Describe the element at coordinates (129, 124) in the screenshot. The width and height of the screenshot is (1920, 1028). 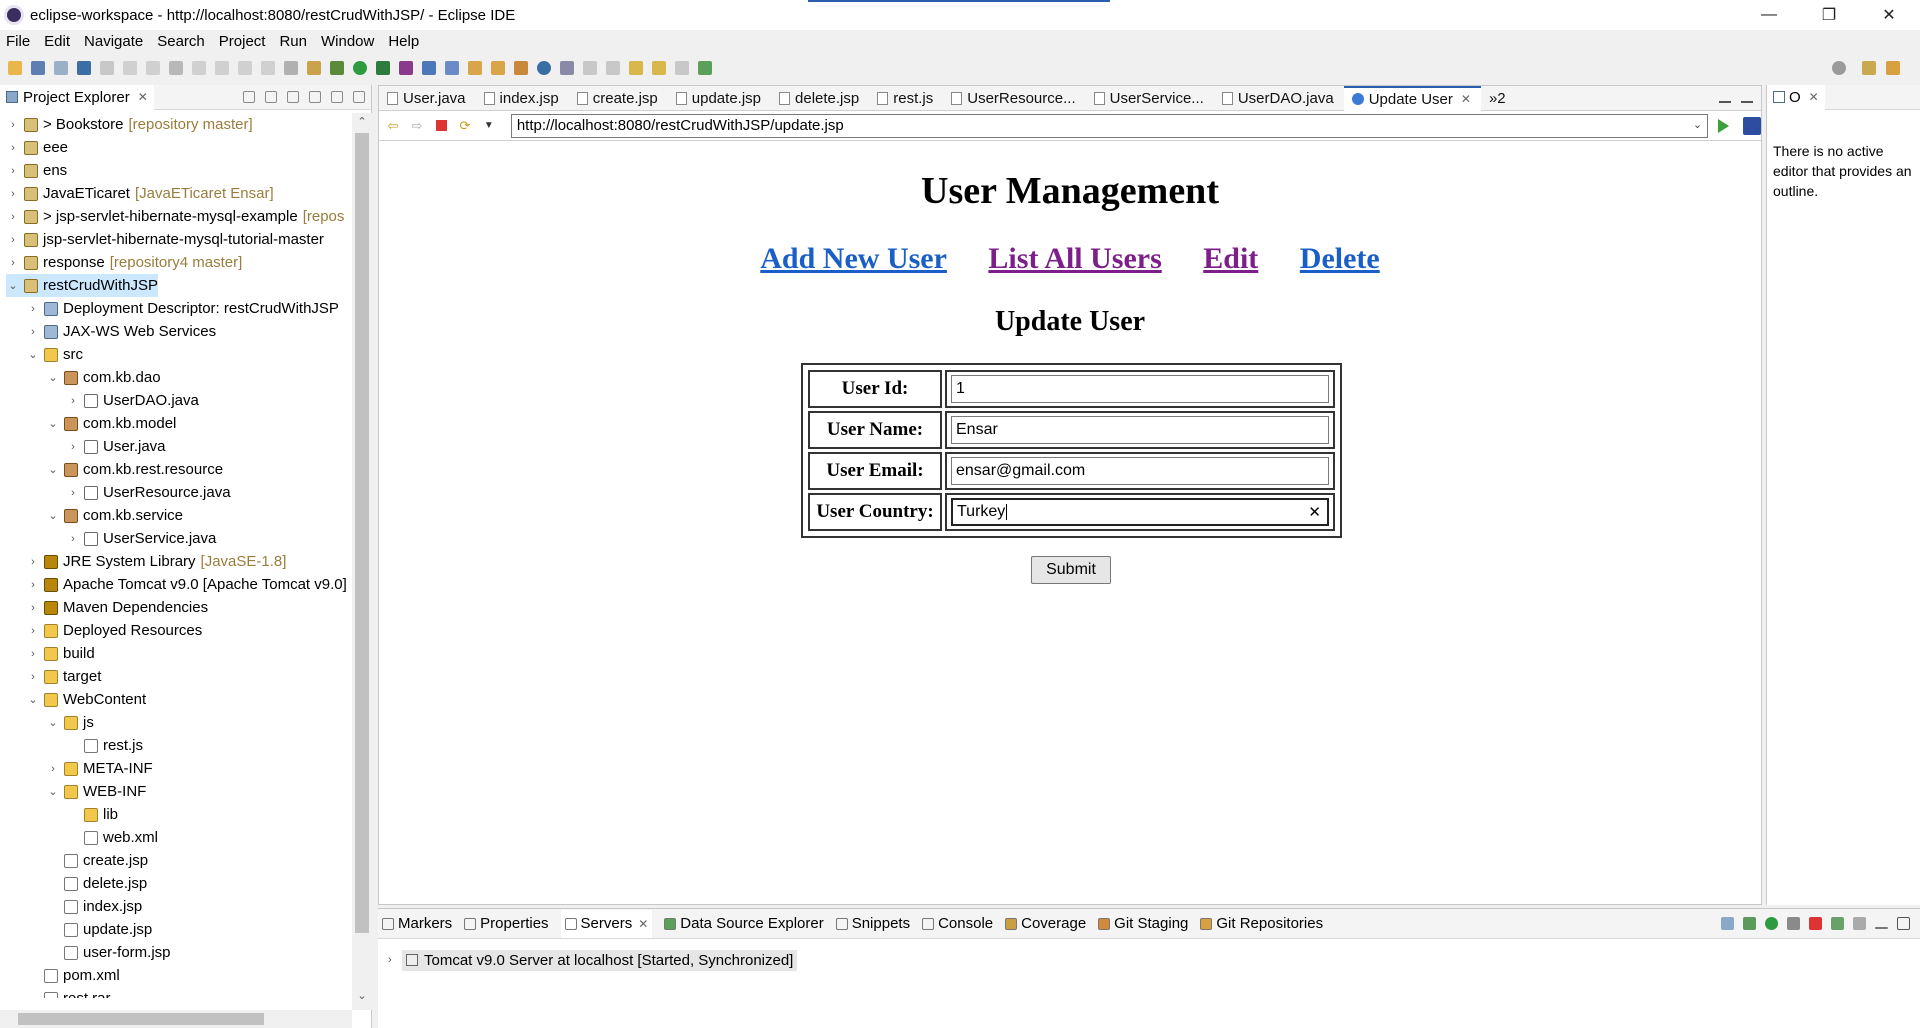
I see `tree-item: › > Bookstore [repository master]` at that location.